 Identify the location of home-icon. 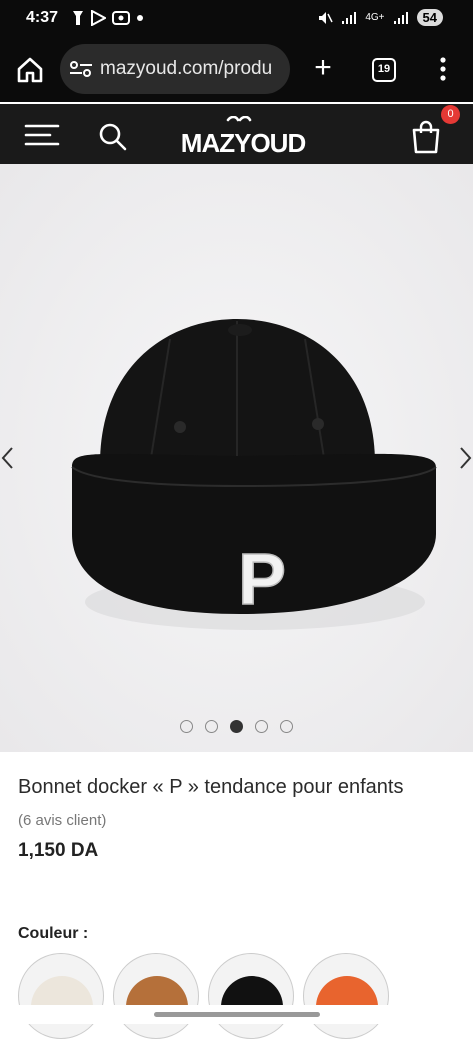
(30, 70).